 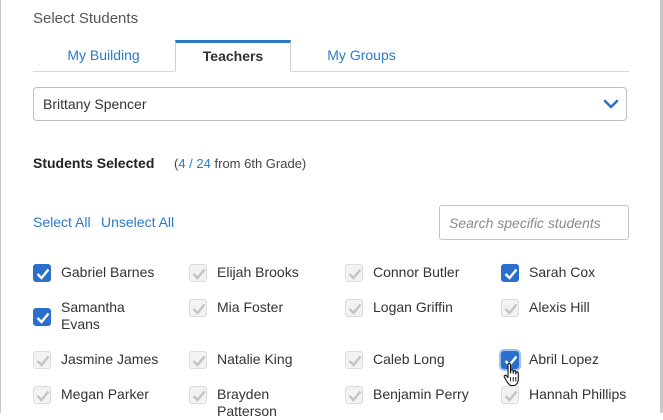 What do you see at coordinates (413, 307) in the screenshot?
I see `student-name: Logan Griffin` at bounding box center [413, 307].